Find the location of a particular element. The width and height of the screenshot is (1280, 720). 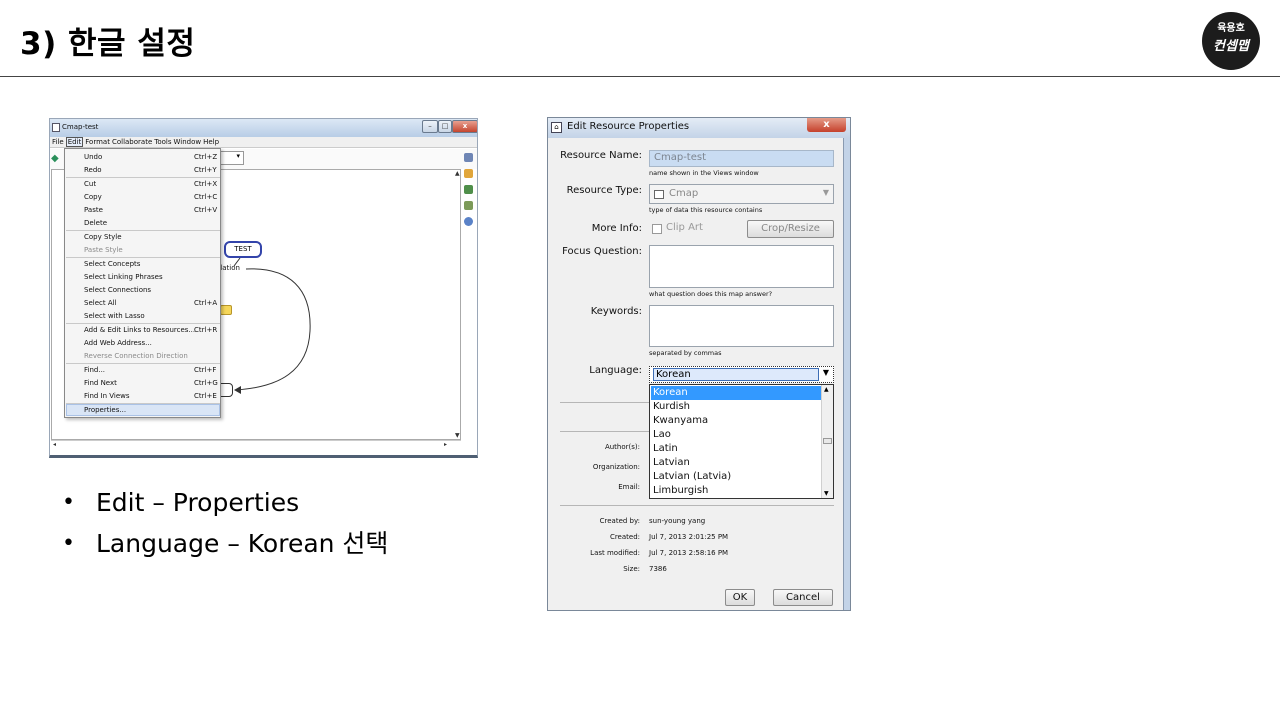

menu-item-paste: Paste is located at coordinates (93, 210).